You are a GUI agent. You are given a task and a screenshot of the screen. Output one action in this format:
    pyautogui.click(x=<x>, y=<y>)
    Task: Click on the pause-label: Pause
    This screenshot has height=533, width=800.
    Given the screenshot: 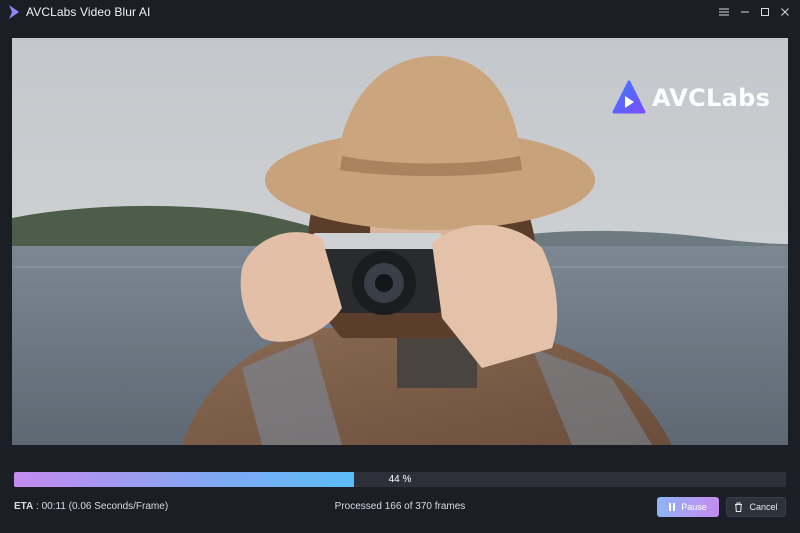 What is the action you would take?
    pyautogui.click(x=694, y=507)
    